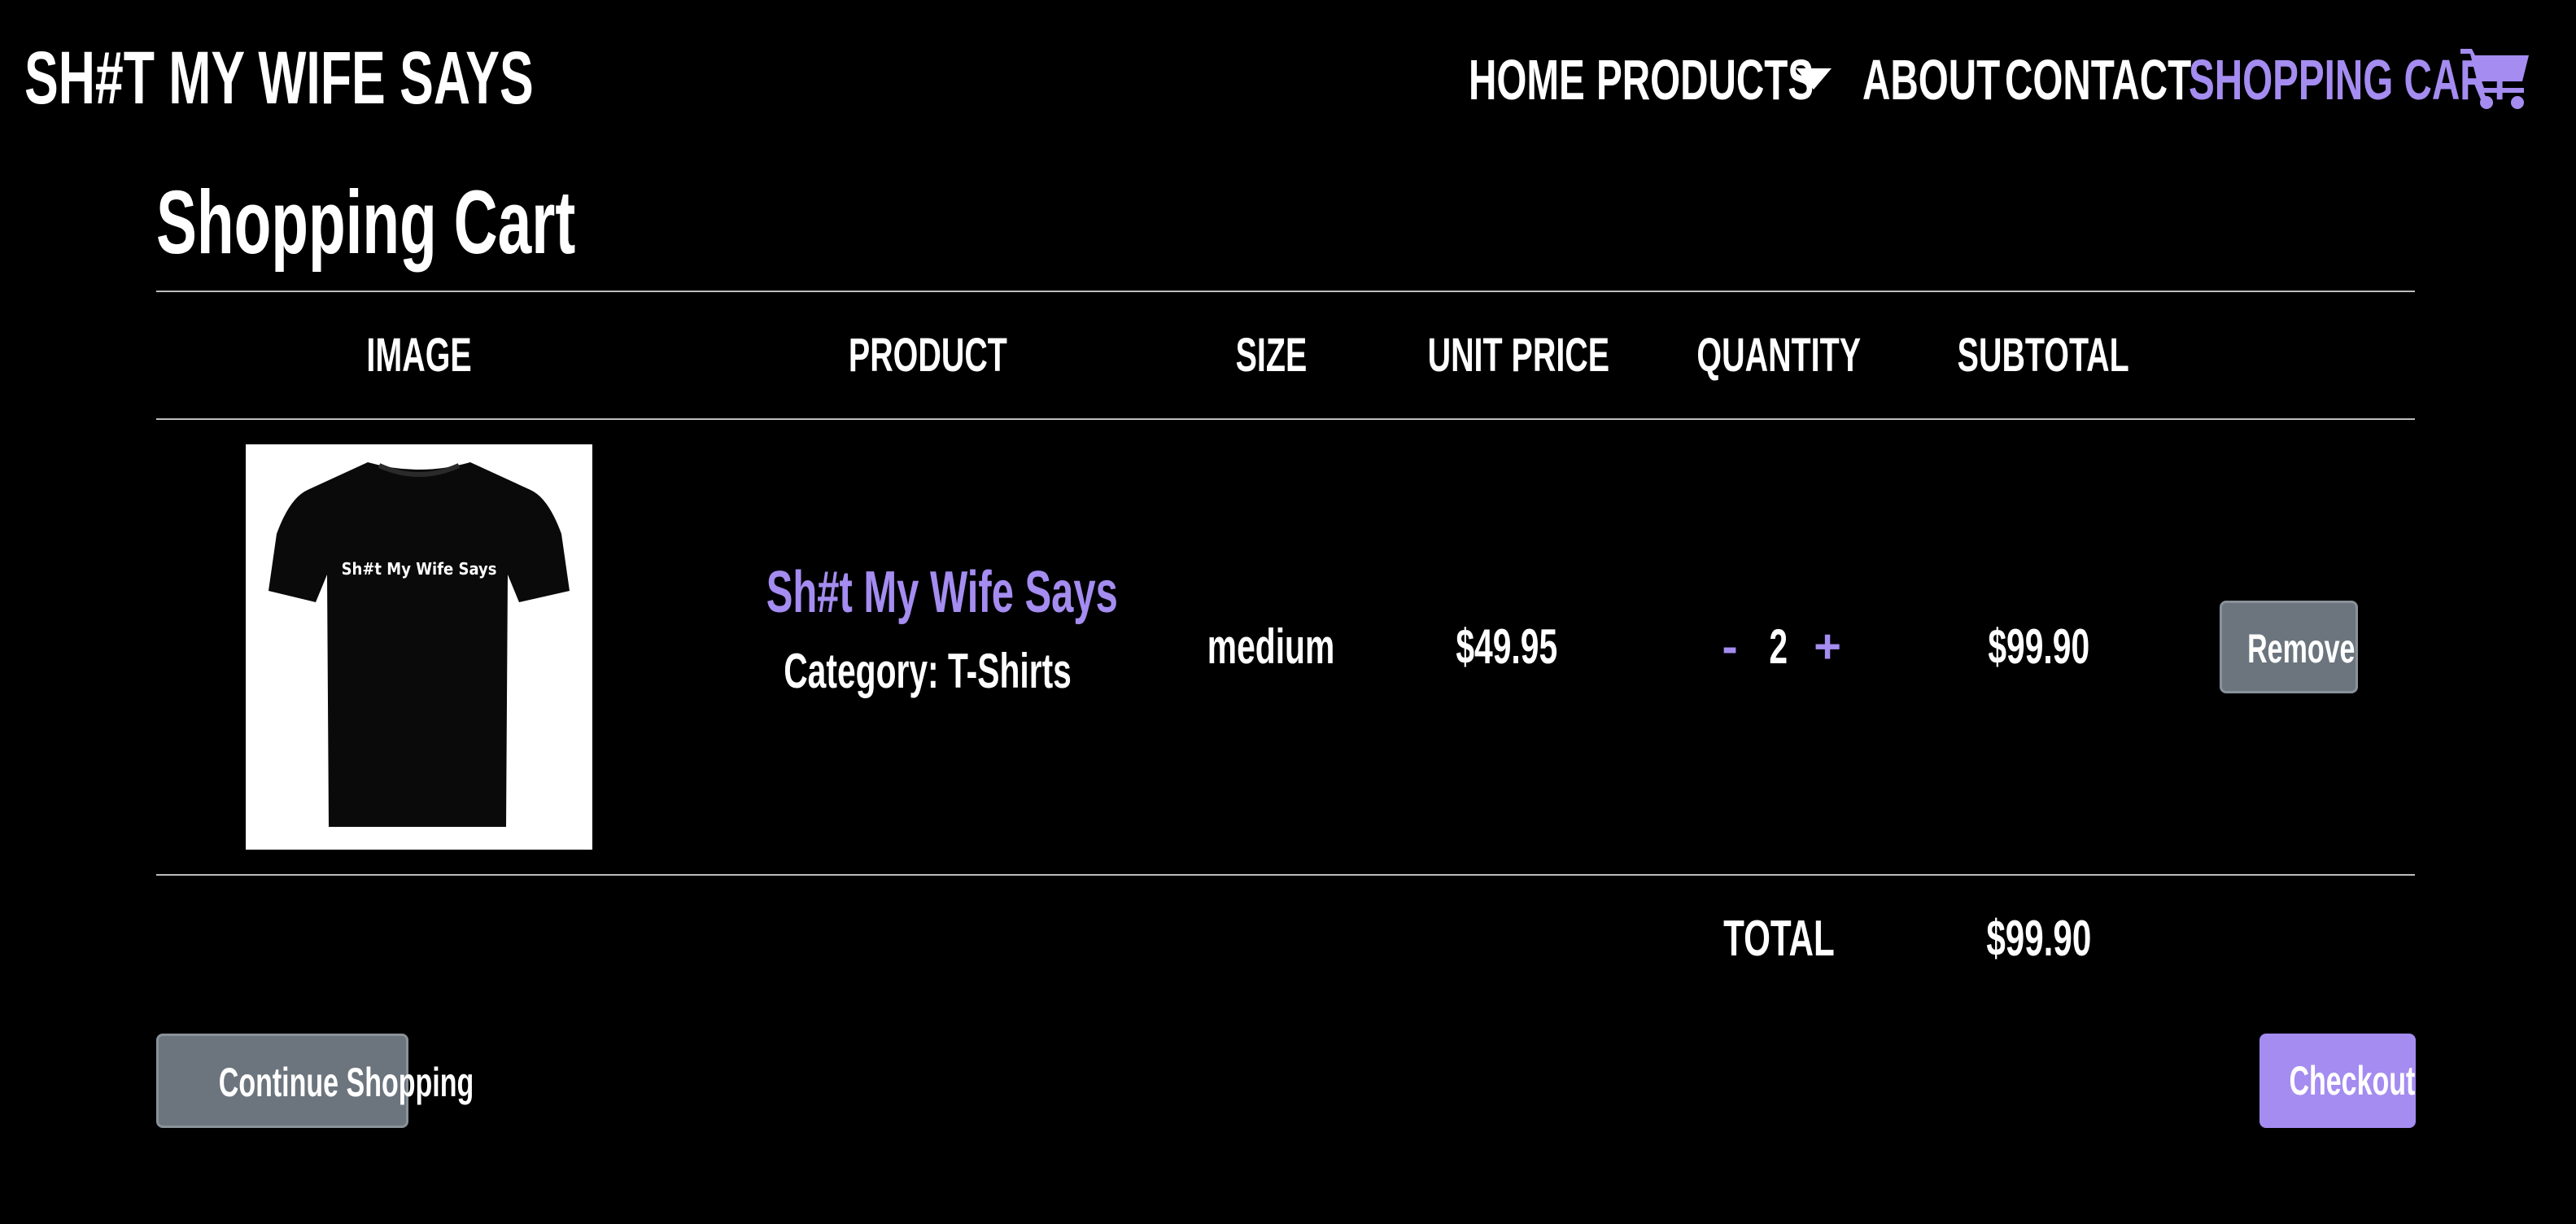  Describe the element at coordinates (1705, 79) in the screenshot. I see `nav-products-label: PRODUCTS` at that location.